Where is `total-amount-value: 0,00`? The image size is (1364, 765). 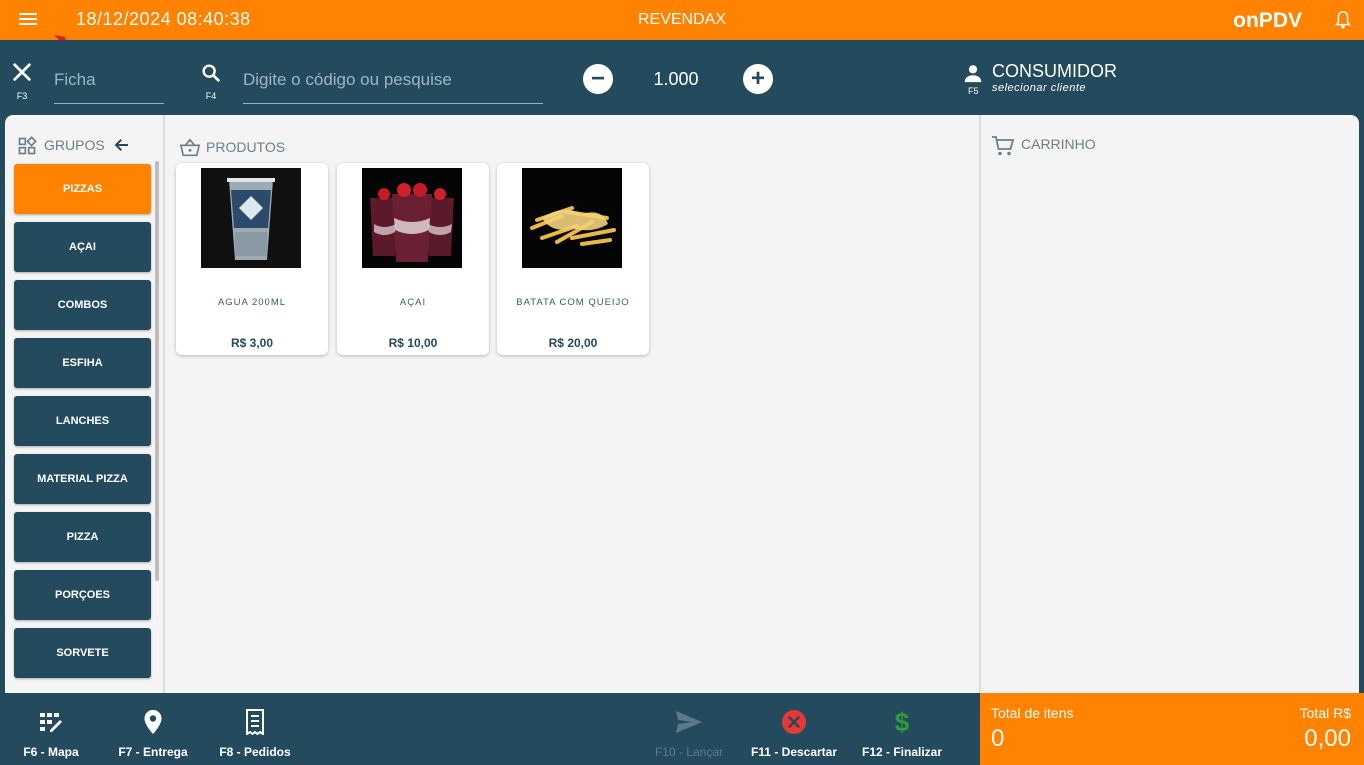 total-amount-value: 0,00 is located at coordinates (1327, 738).